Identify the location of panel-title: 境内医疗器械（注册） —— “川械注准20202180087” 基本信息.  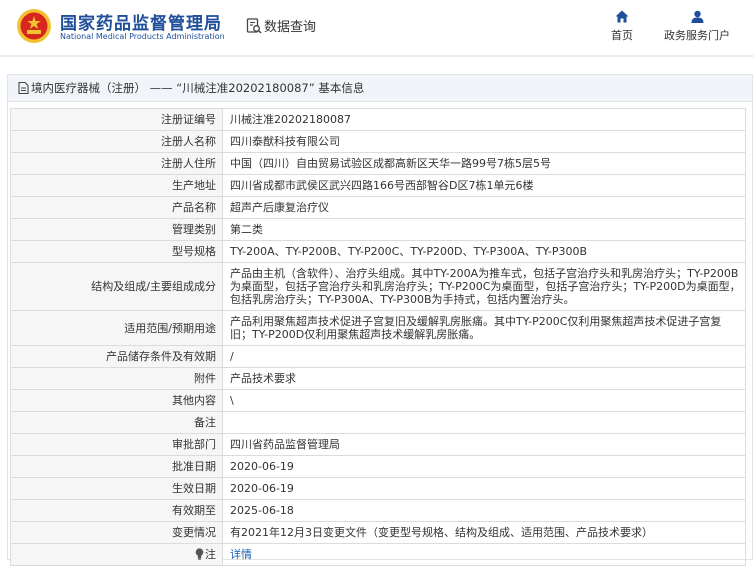
(198, 88).